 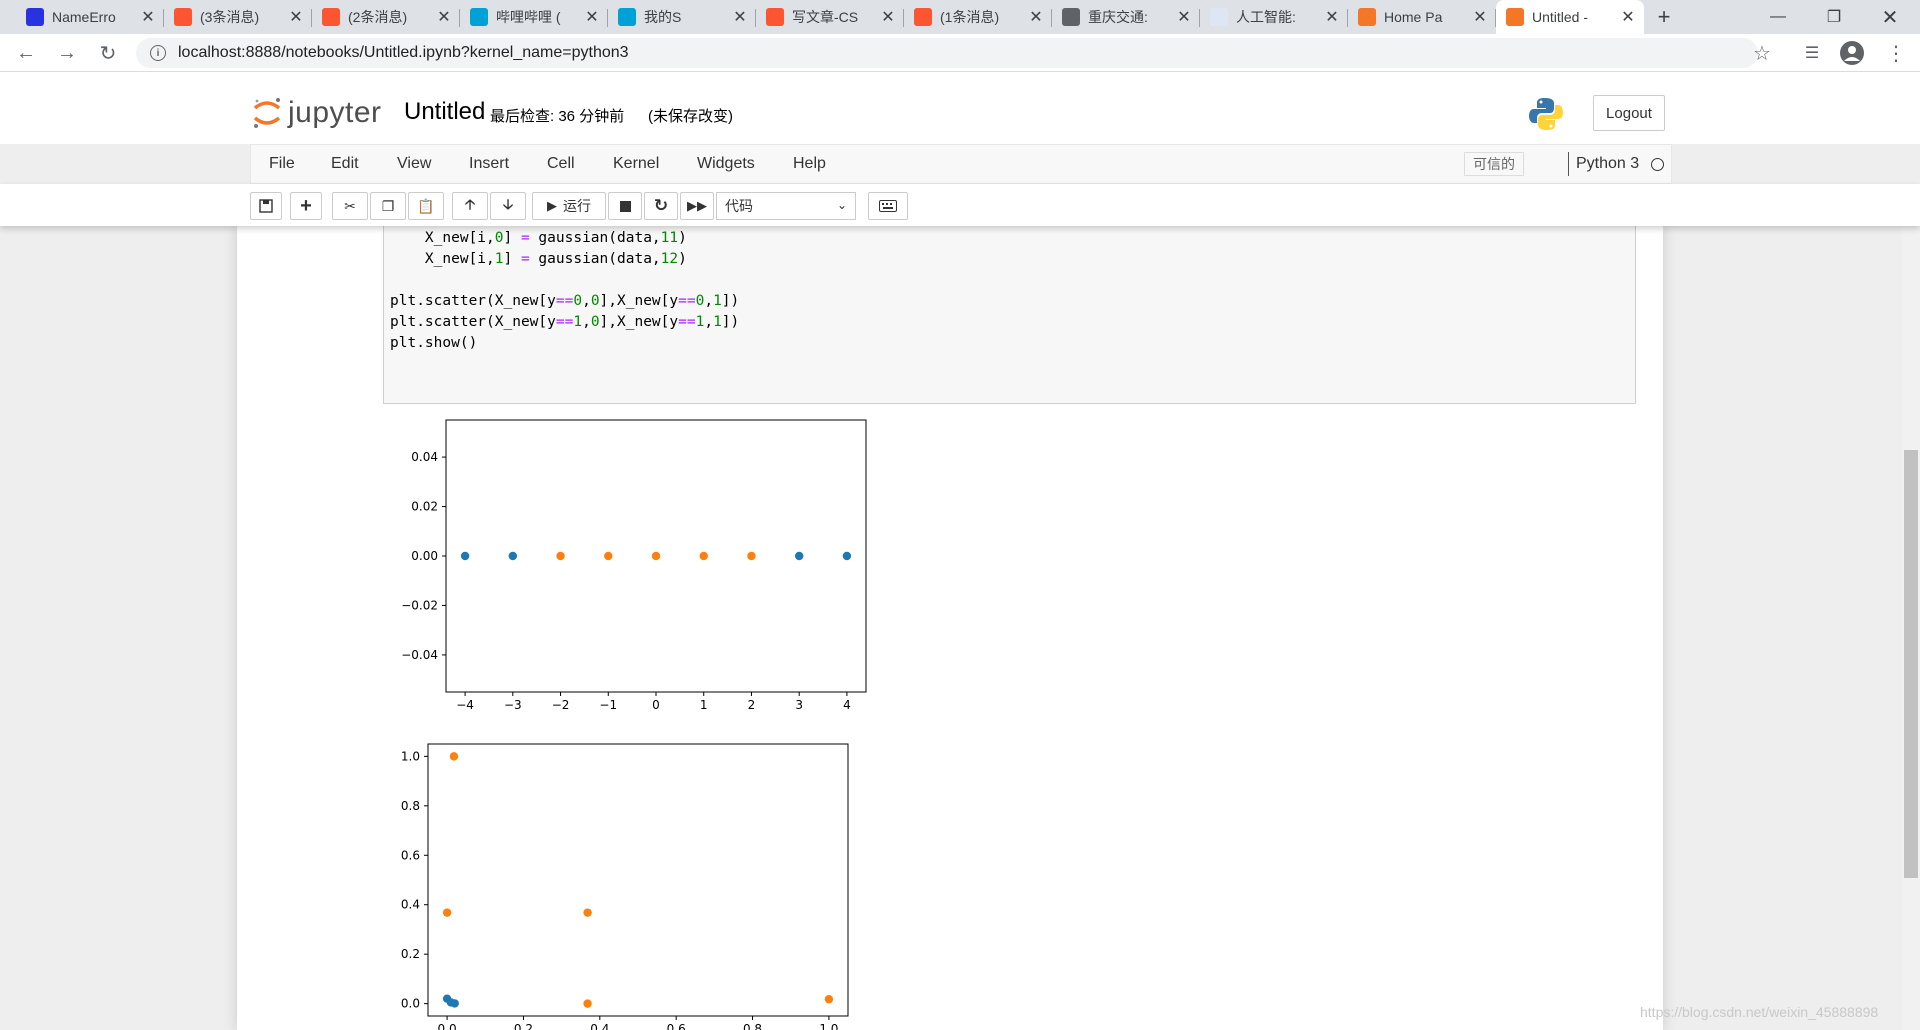 What do you see at coordinates (828, 1026) in the screenshot?
I see `x-tick-label: 1.0` at bounding box center [828, 1026].